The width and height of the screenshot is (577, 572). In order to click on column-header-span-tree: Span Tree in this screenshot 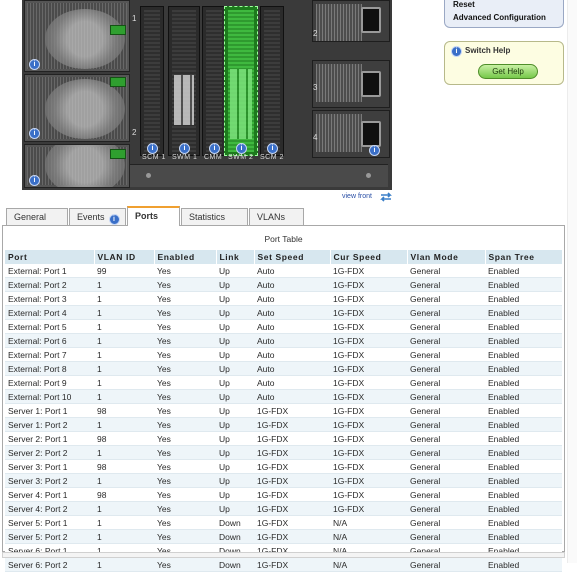, I will do `click(524, 257)`.